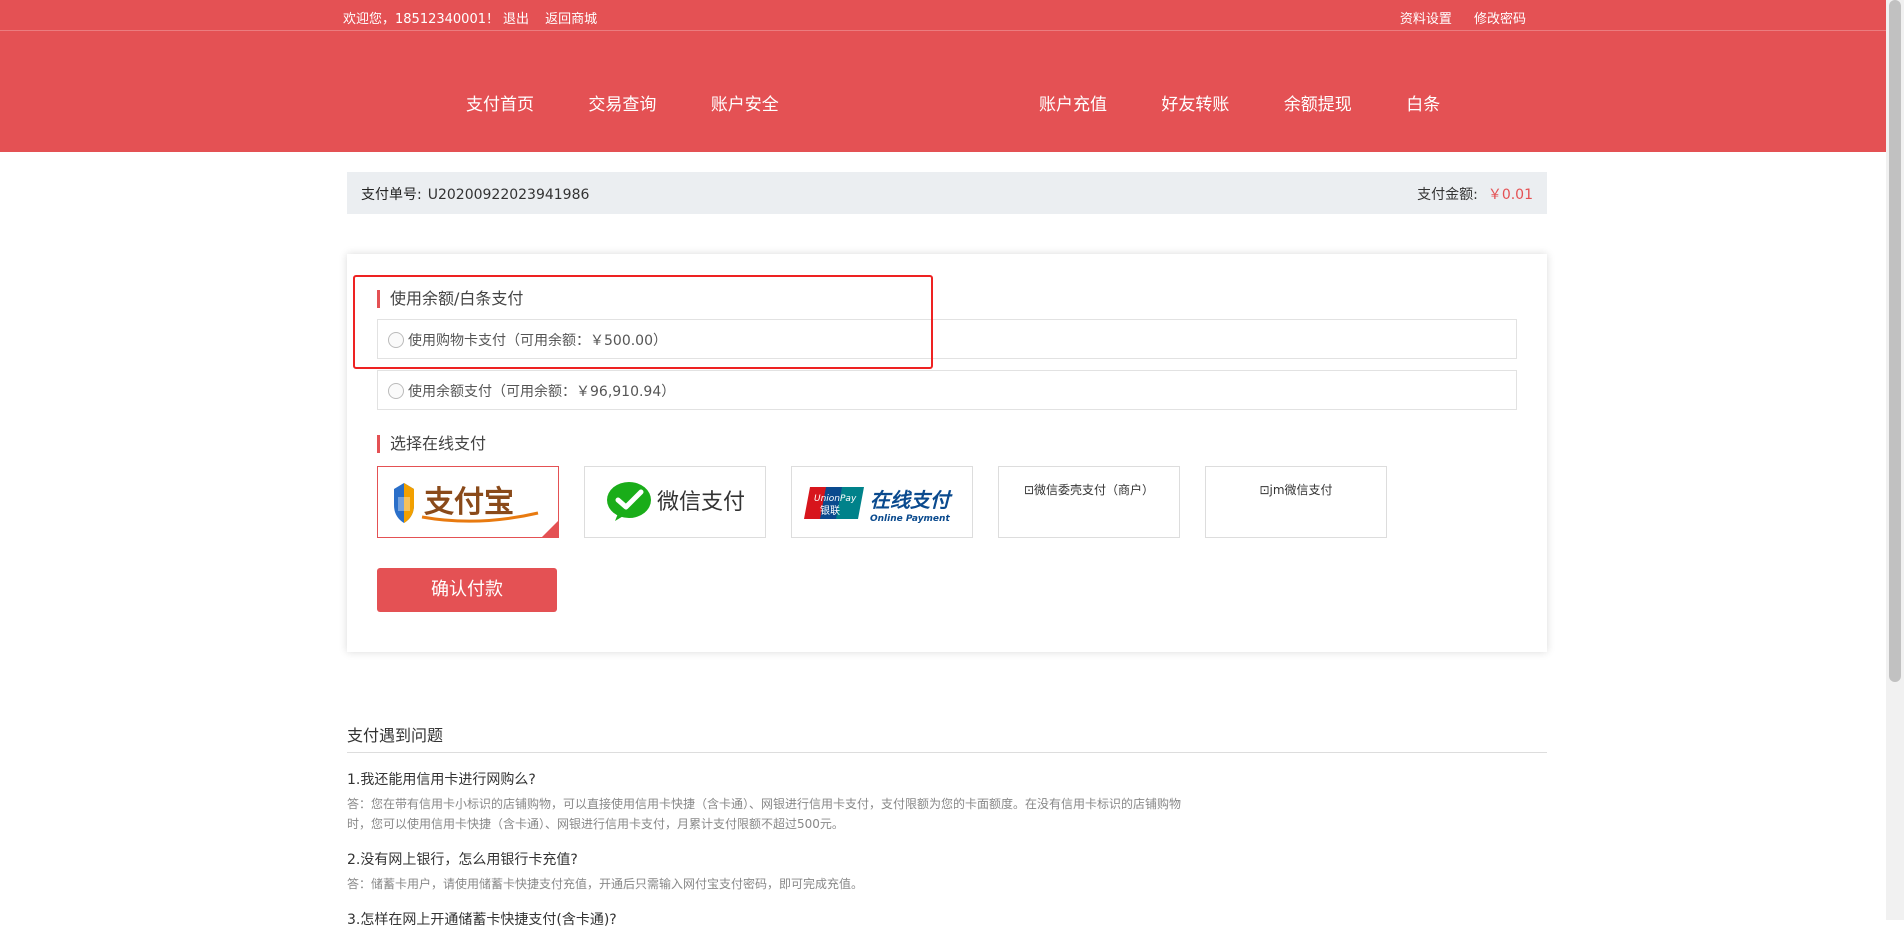 The image size is (1904, 929). I want to click on pay-method-alipay: 支付宝, so click(468, 502).